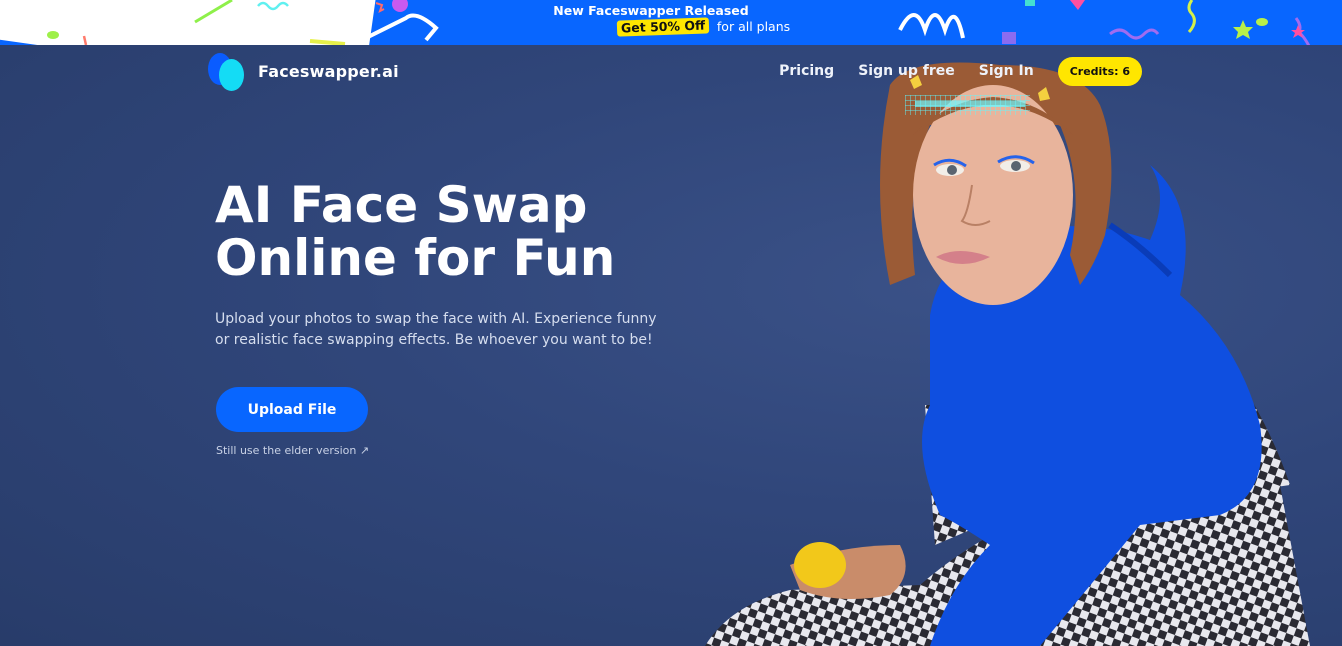  Describe the element at coordinates (651, 10) in the screenshot. I see `promo-headline: New Faceswapper Released` at that location.